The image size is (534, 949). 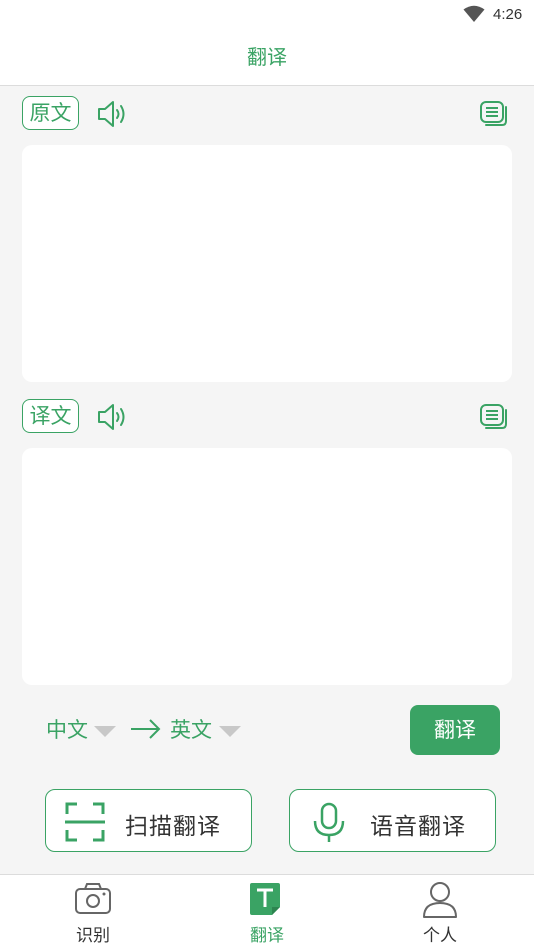 What do you see at coordinates (267, 936) in the screenshot?
I see `nav-label-translate: 翻译` at bounding box center [267, 936].